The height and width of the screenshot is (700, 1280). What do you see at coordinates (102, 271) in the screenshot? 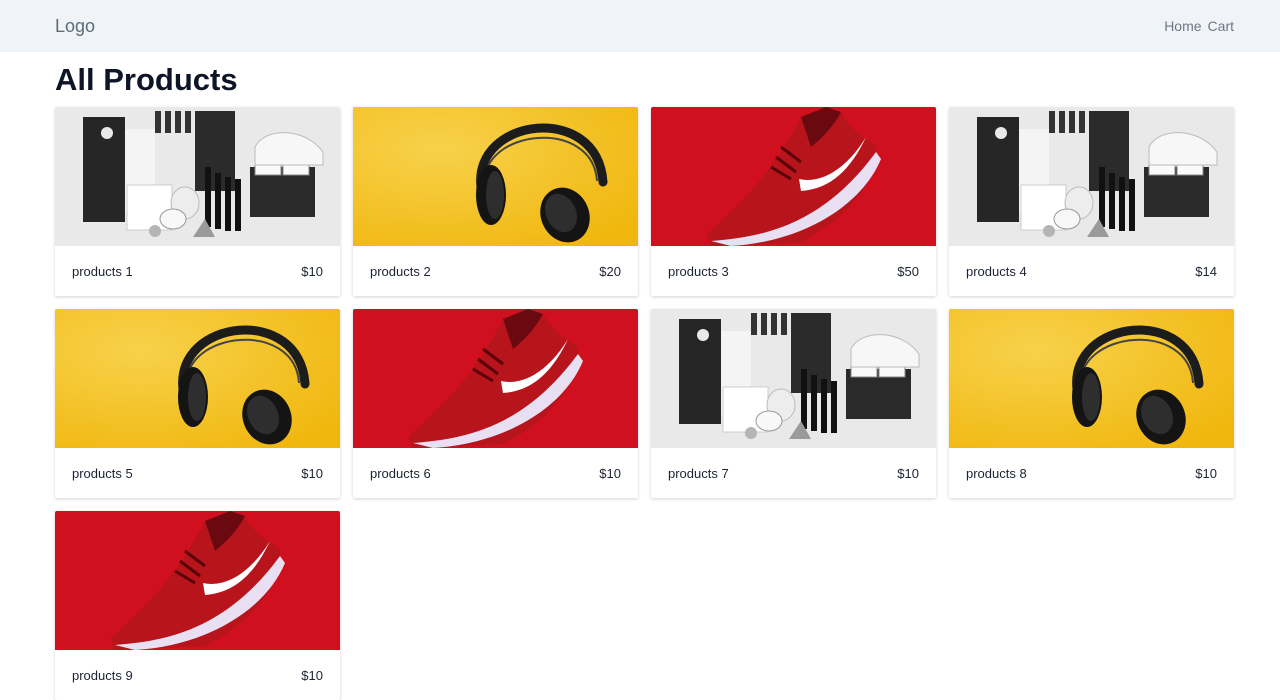
I see `product-name: products 1` at bounding box center [102, 271].